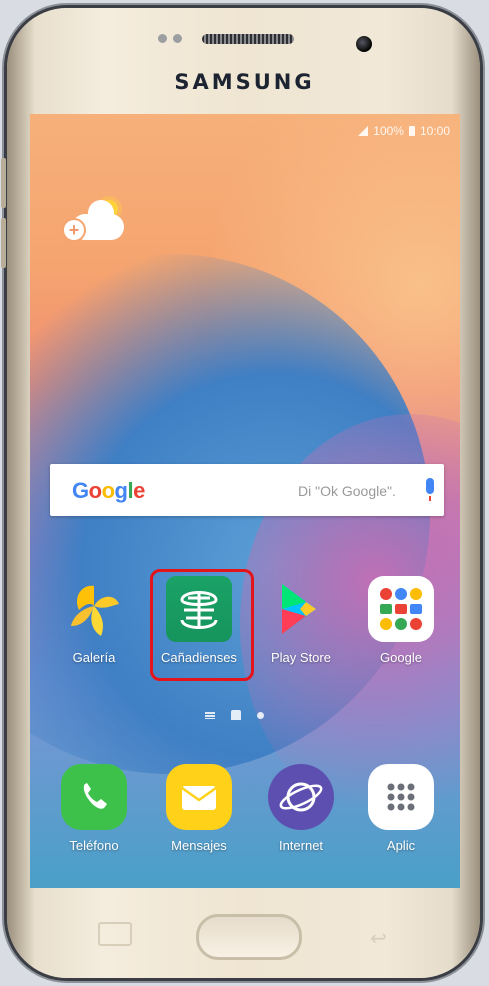  I want to click on front-camera, so click(364, 44).